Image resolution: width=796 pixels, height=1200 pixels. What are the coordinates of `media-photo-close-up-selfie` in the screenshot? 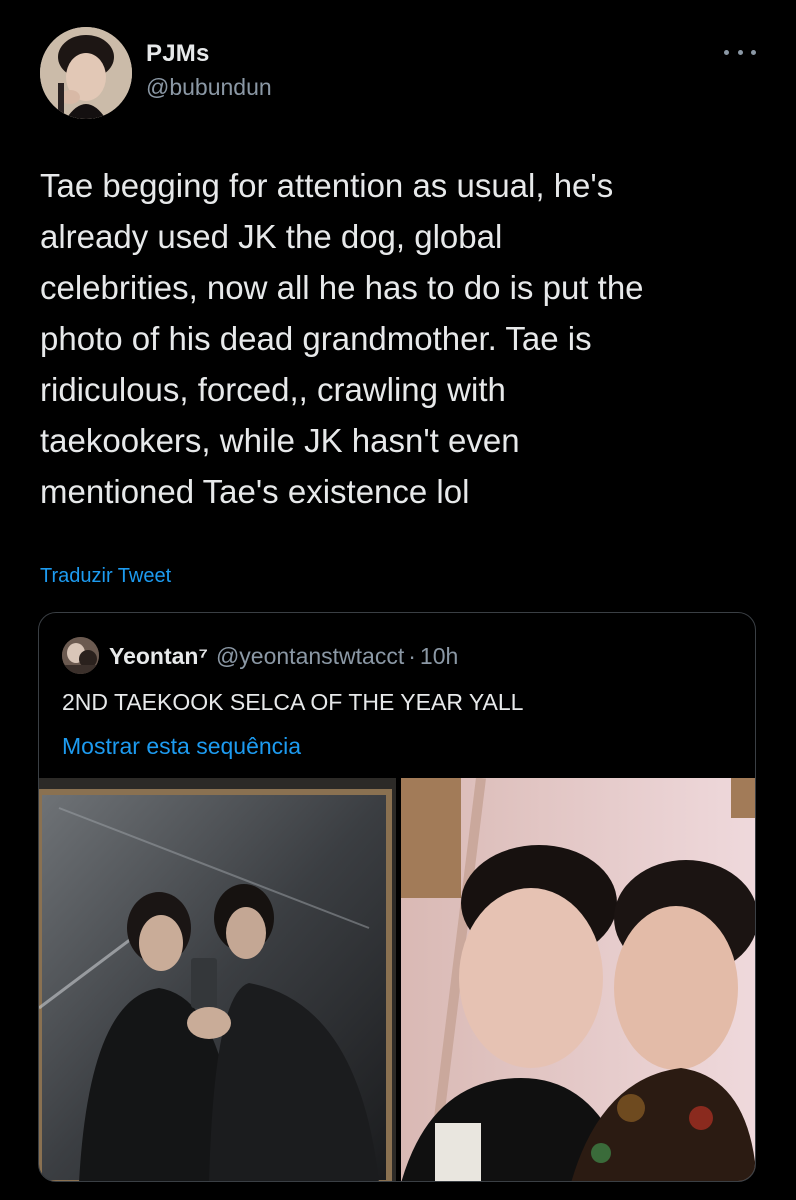 It's located at (578, 979).